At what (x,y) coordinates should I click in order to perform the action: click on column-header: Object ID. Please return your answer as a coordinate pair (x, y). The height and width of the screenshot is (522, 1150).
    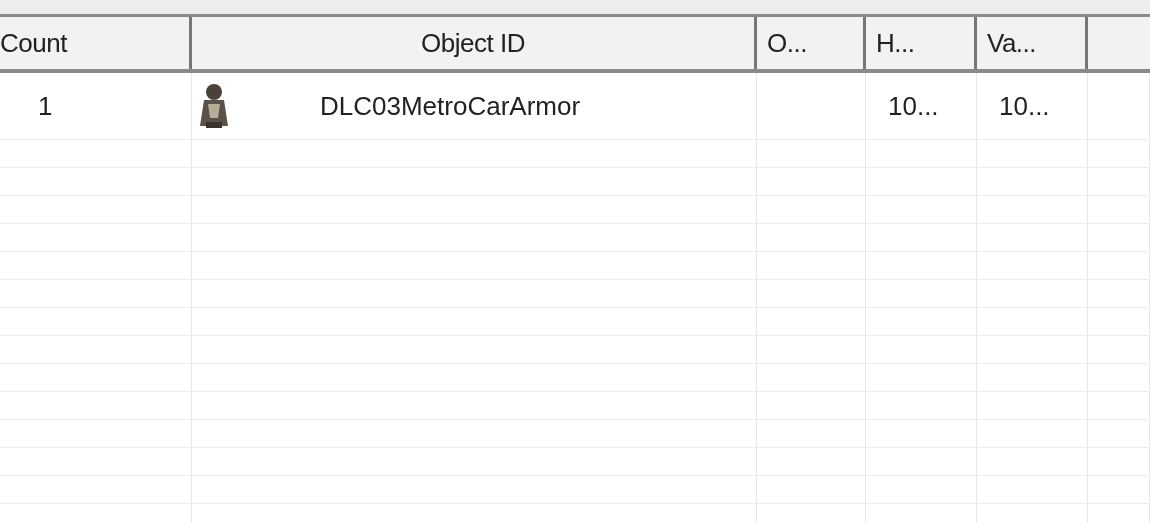
    Looking at the image, I should click on (474, 43).